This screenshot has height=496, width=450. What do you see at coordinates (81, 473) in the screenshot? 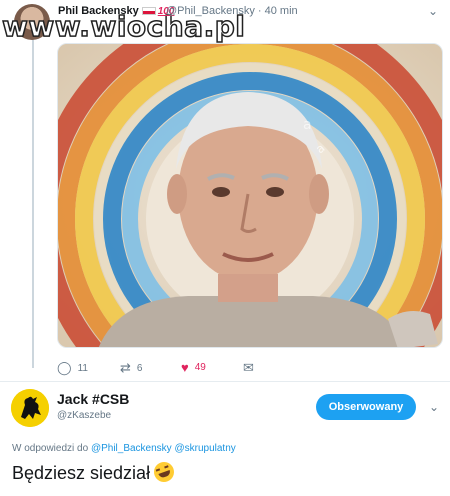
I see `reply-text-content: Będziesz siedział` at bounding box center [81, 473].